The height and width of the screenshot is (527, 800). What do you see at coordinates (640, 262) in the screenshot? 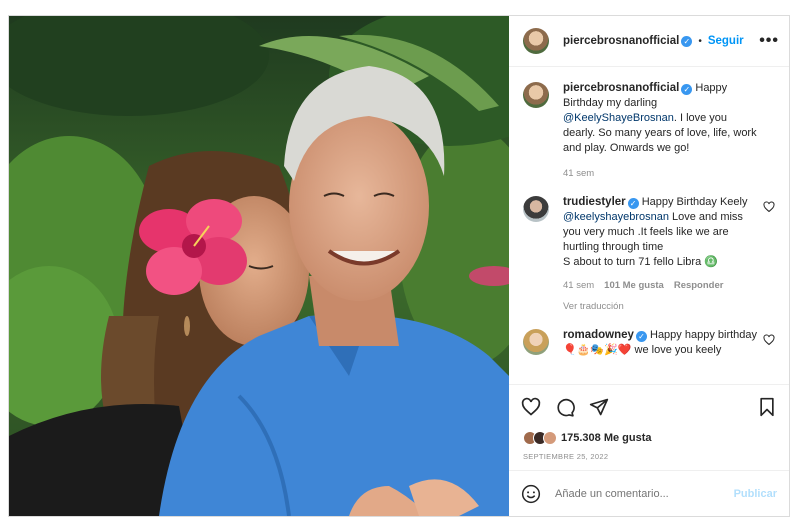
I see `comment-text-line2: S about to turn 71 fello Libra ♎` at bounding box center [640, 262].